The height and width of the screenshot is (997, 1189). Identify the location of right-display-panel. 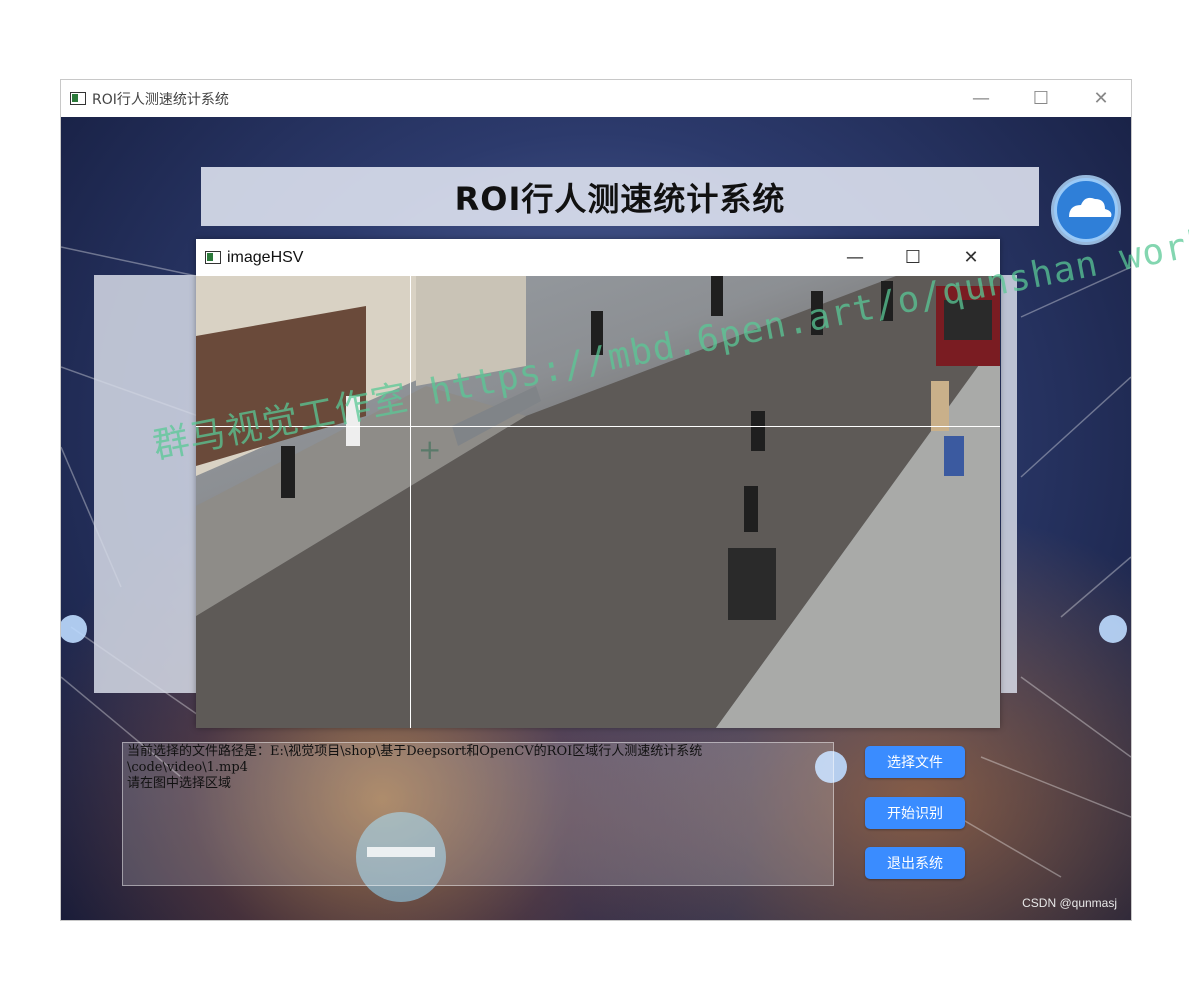
(1009, 484).